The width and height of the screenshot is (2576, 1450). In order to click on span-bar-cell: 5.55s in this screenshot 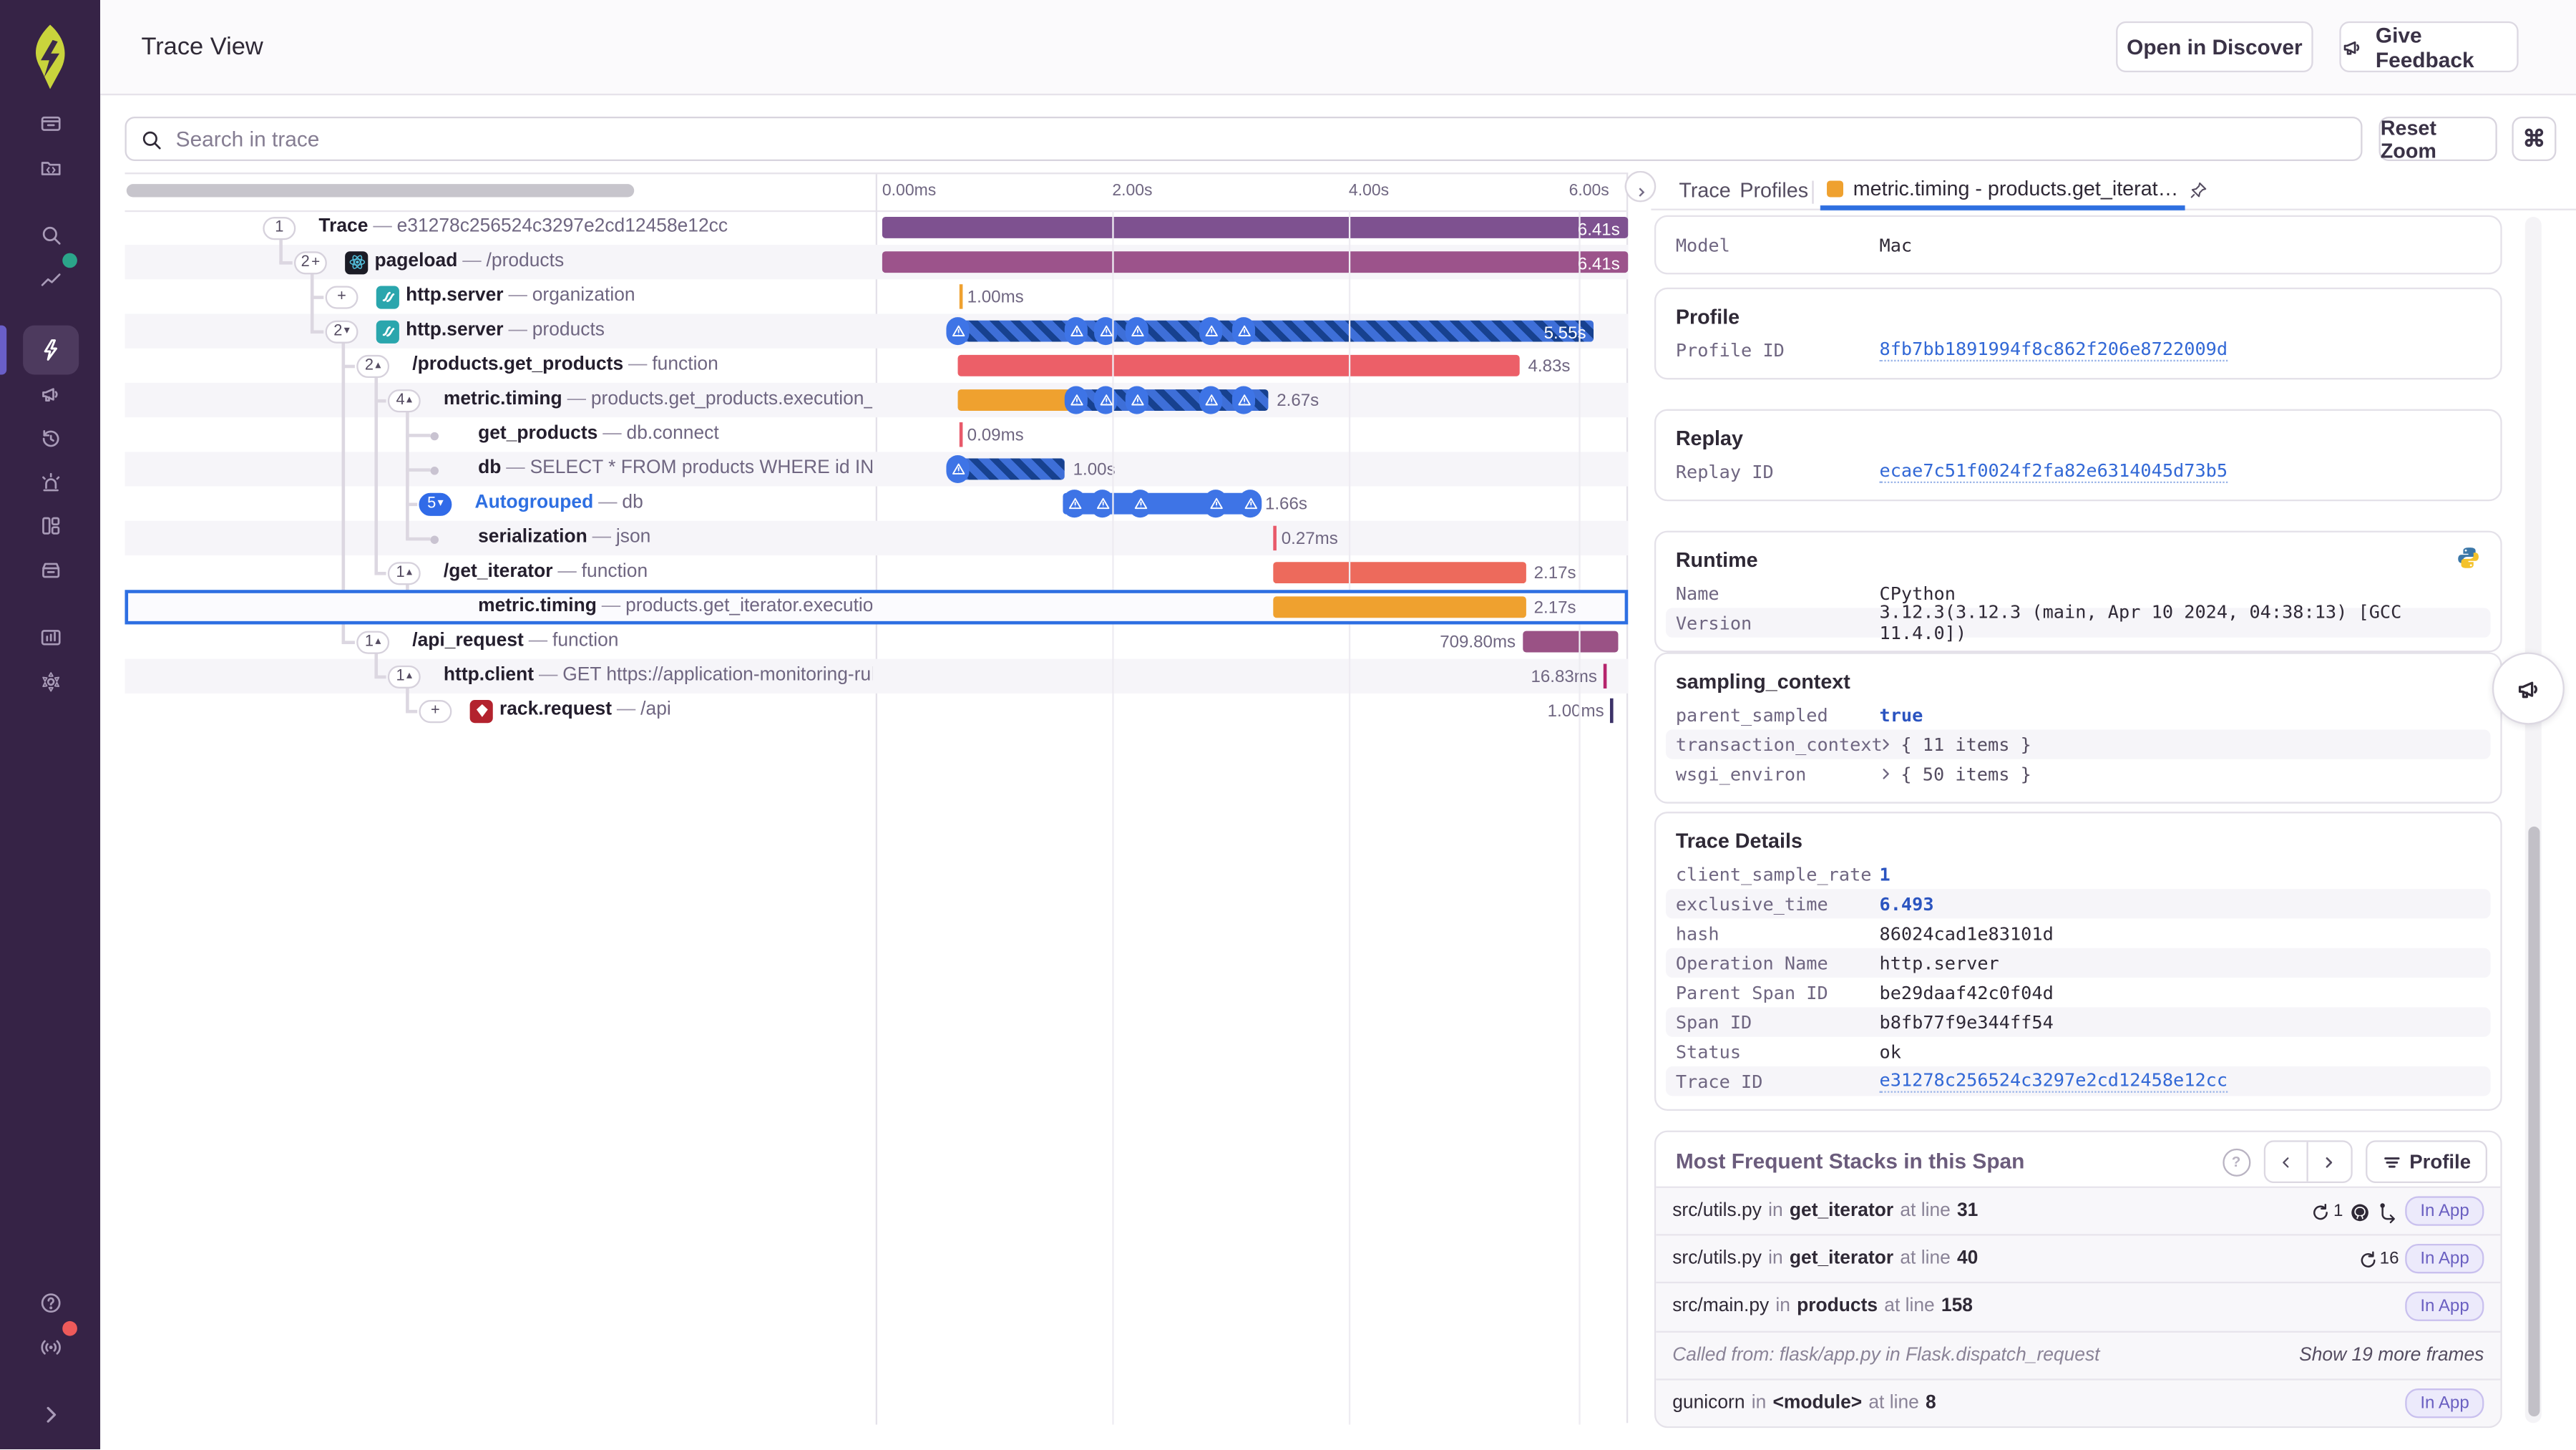, I will do `click(1255, 331)`.